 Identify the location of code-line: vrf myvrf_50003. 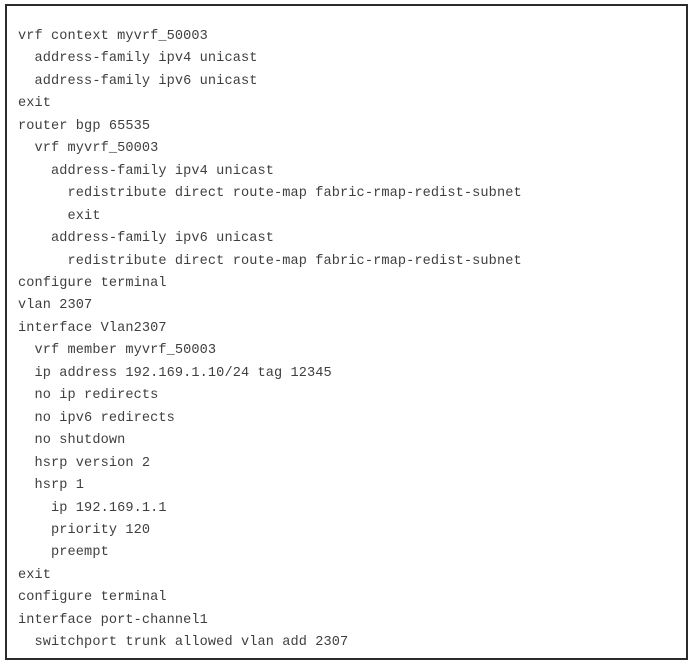
(88, 149).